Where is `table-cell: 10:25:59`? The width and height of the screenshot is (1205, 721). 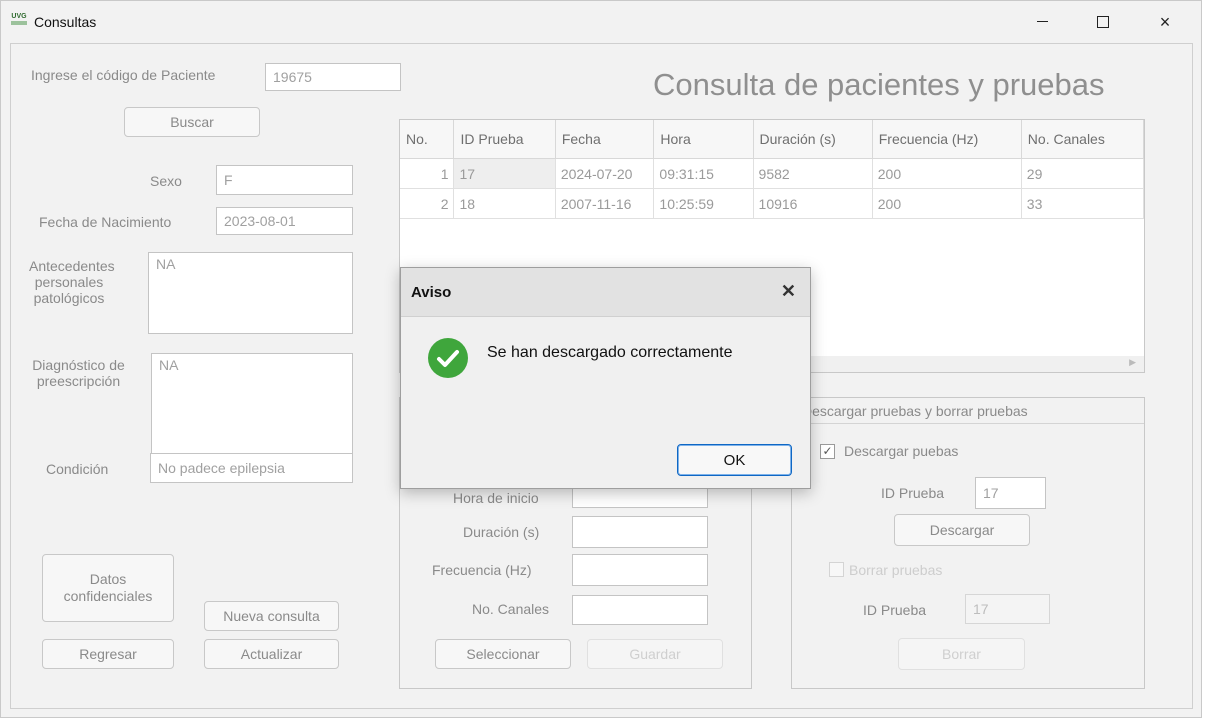 table-cell: 10:25:59 is located at coordinates (703, 203).